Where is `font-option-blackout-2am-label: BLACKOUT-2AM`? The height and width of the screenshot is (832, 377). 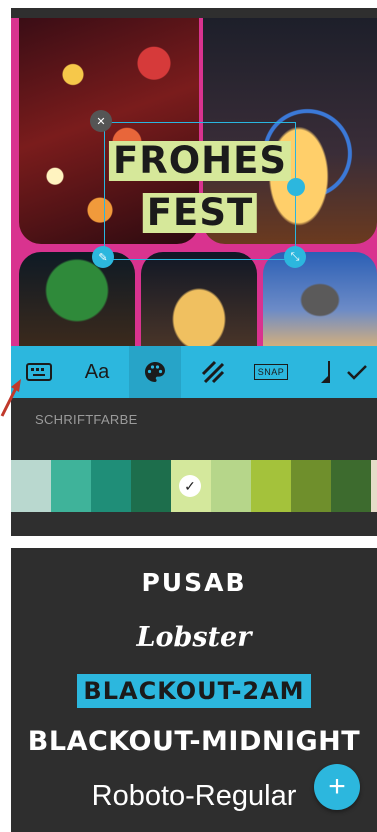 font-option-blackout-2am-label: BLACKOUT-2AM is located at coordinates (194, 691).